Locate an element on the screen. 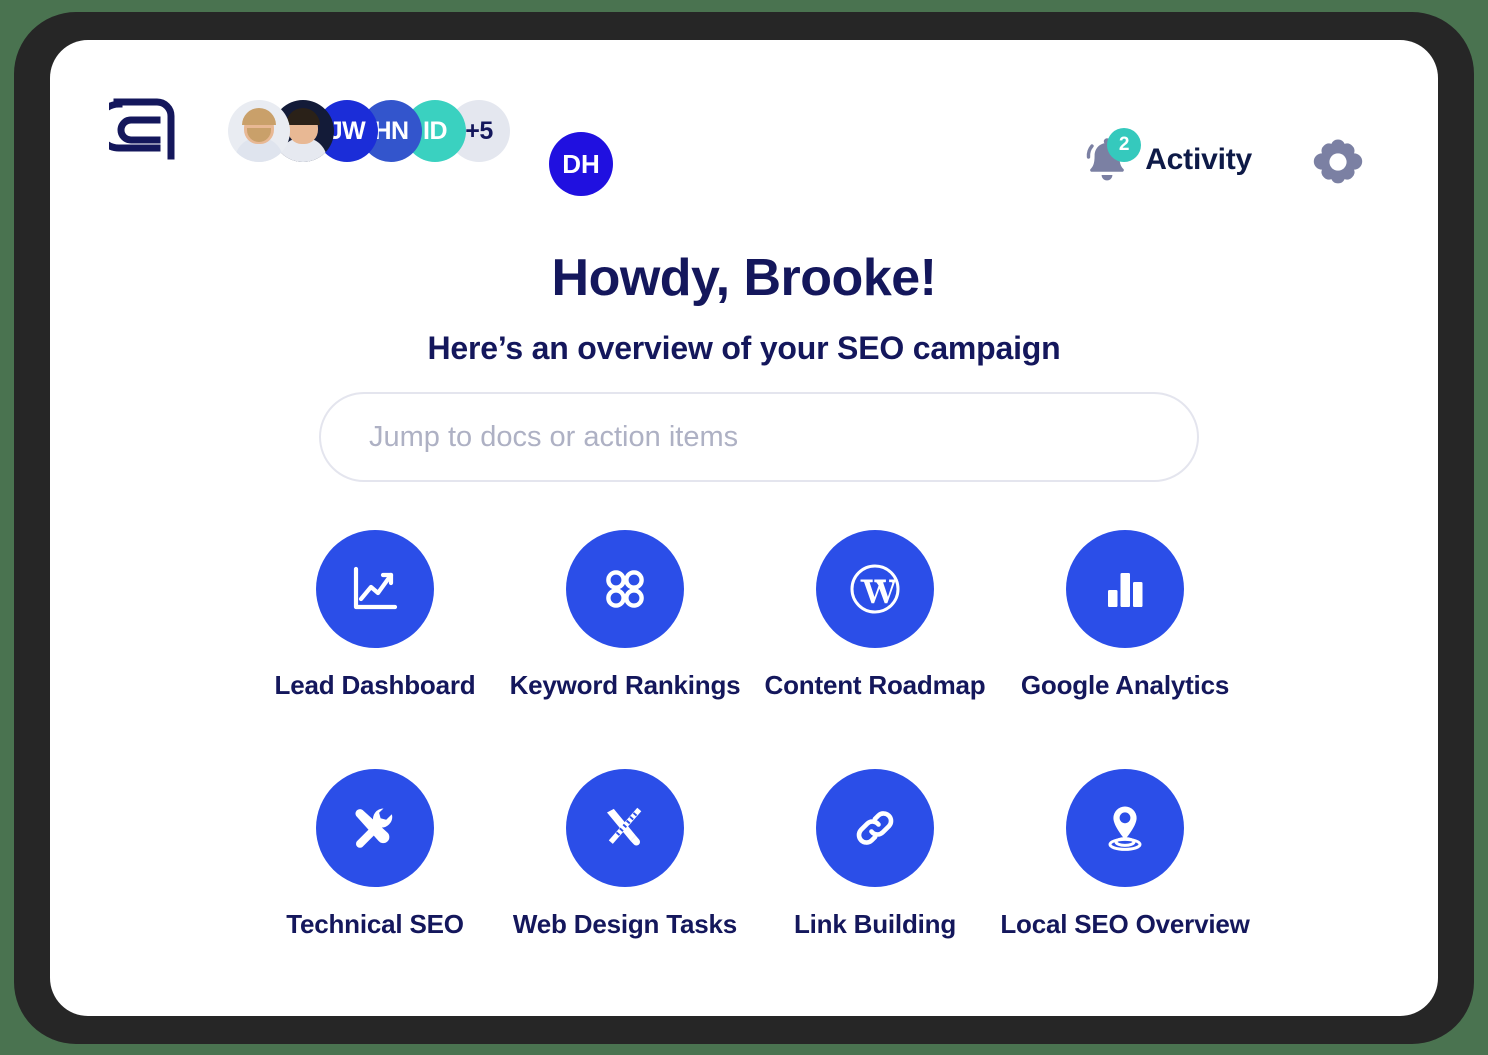 This screenshot has height=1055, width=1488. shortcut-tile-web-design-tasks: Web Design Tasks is located at coordinates (625, 854).